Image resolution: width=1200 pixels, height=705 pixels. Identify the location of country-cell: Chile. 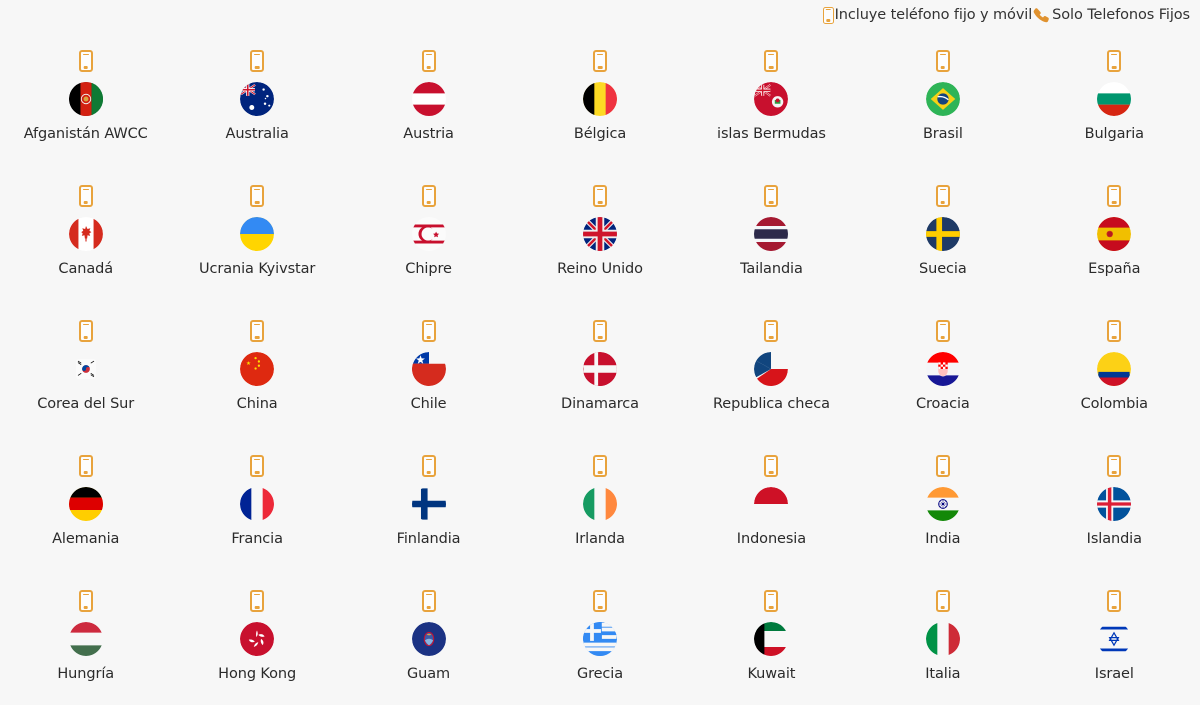
(428, 367).